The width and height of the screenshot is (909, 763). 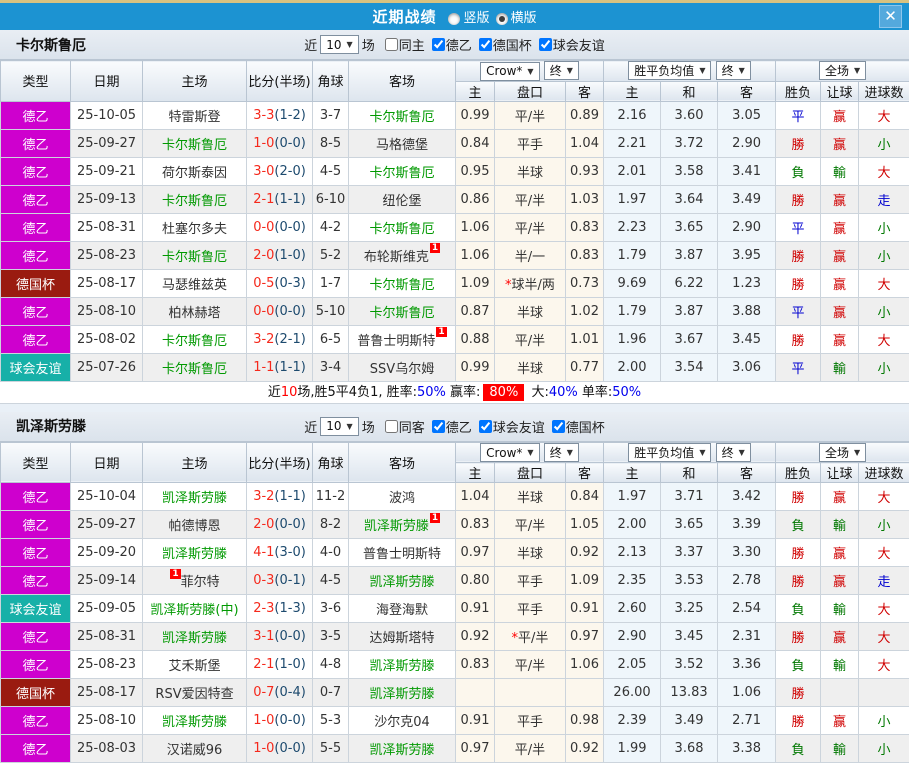 I want to click on odds-handicap: *球半/两, so click(x=530, y=283).